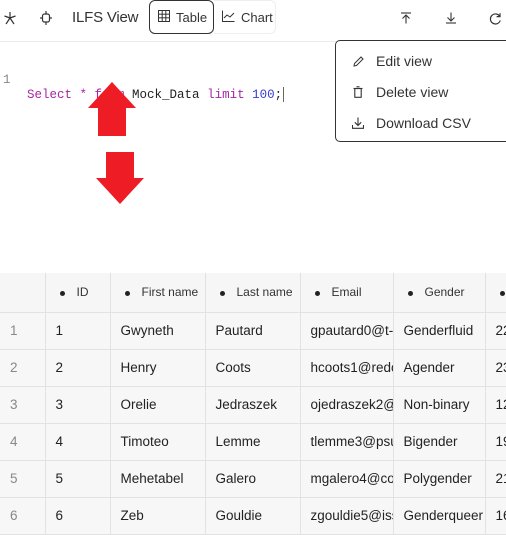 The width and height of the screenshot is (506, 535). I want to click on tab-table-label: Table, so click(192, 17).